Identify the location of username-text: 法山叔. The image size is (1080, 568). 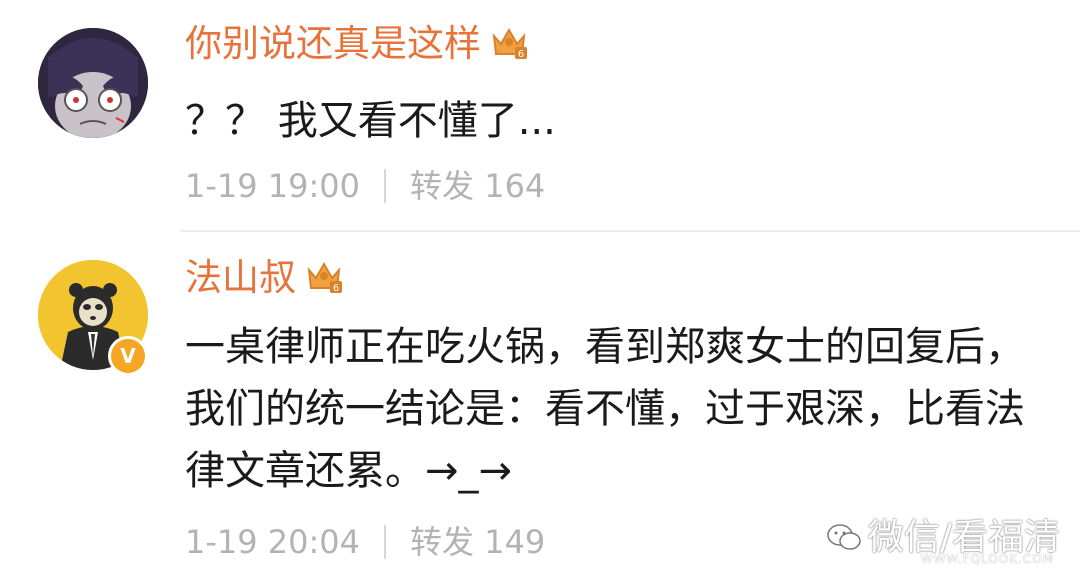
(240, 277).